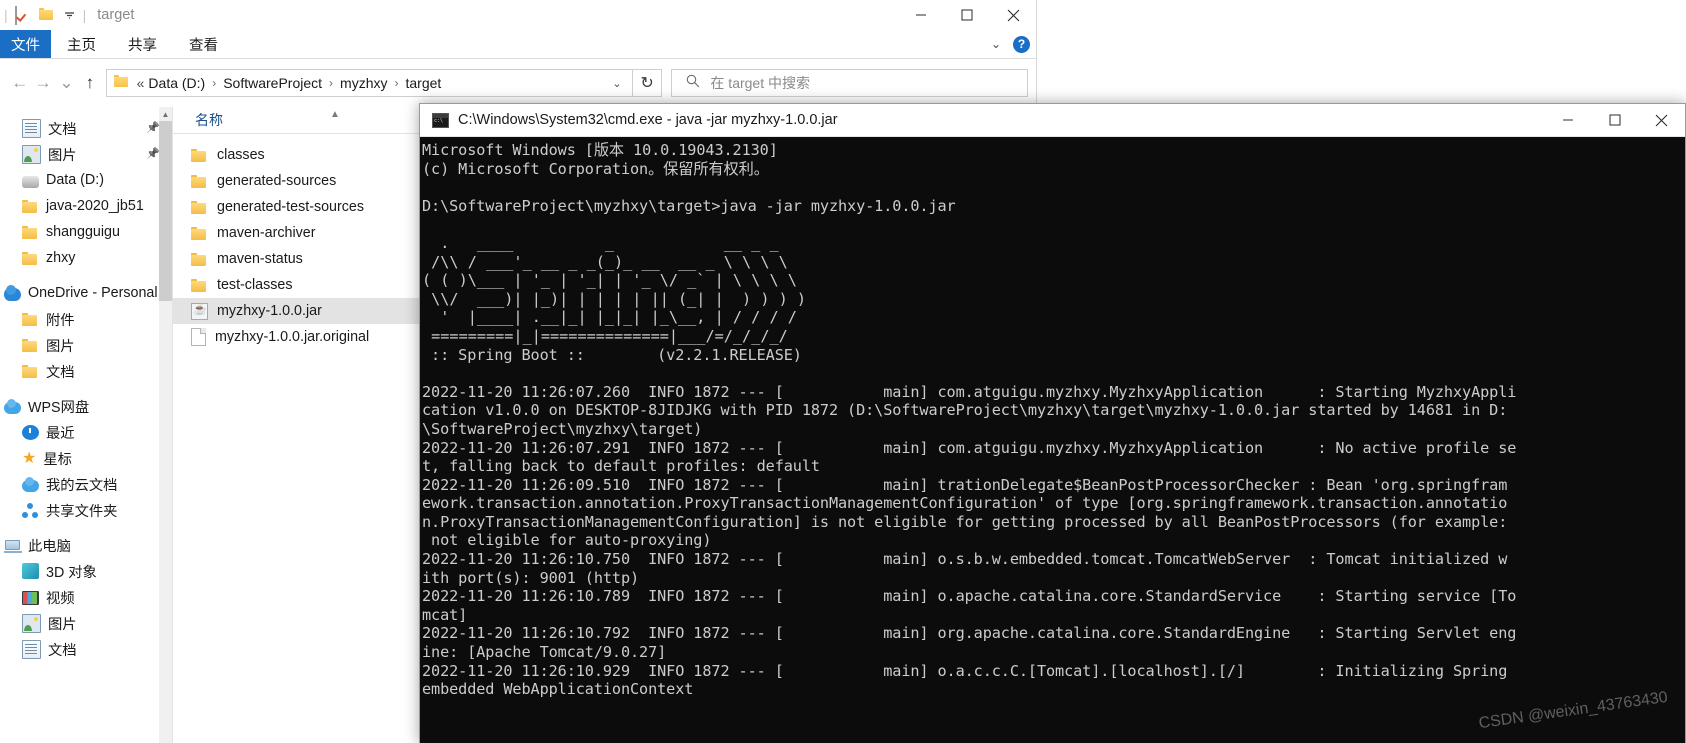 Image resolution: width=1686 pixels, height=743 pixels. I want to click on checkbox-checked-icon, so click(23, 15).